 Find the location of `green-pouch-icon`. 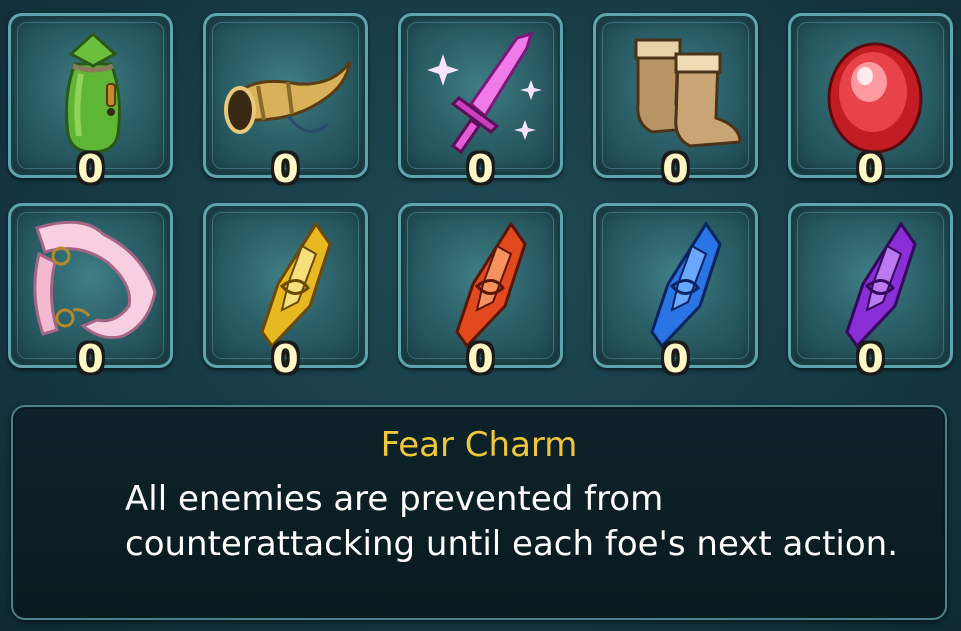

green-pouch-icon is located at coordinates (93, 92).